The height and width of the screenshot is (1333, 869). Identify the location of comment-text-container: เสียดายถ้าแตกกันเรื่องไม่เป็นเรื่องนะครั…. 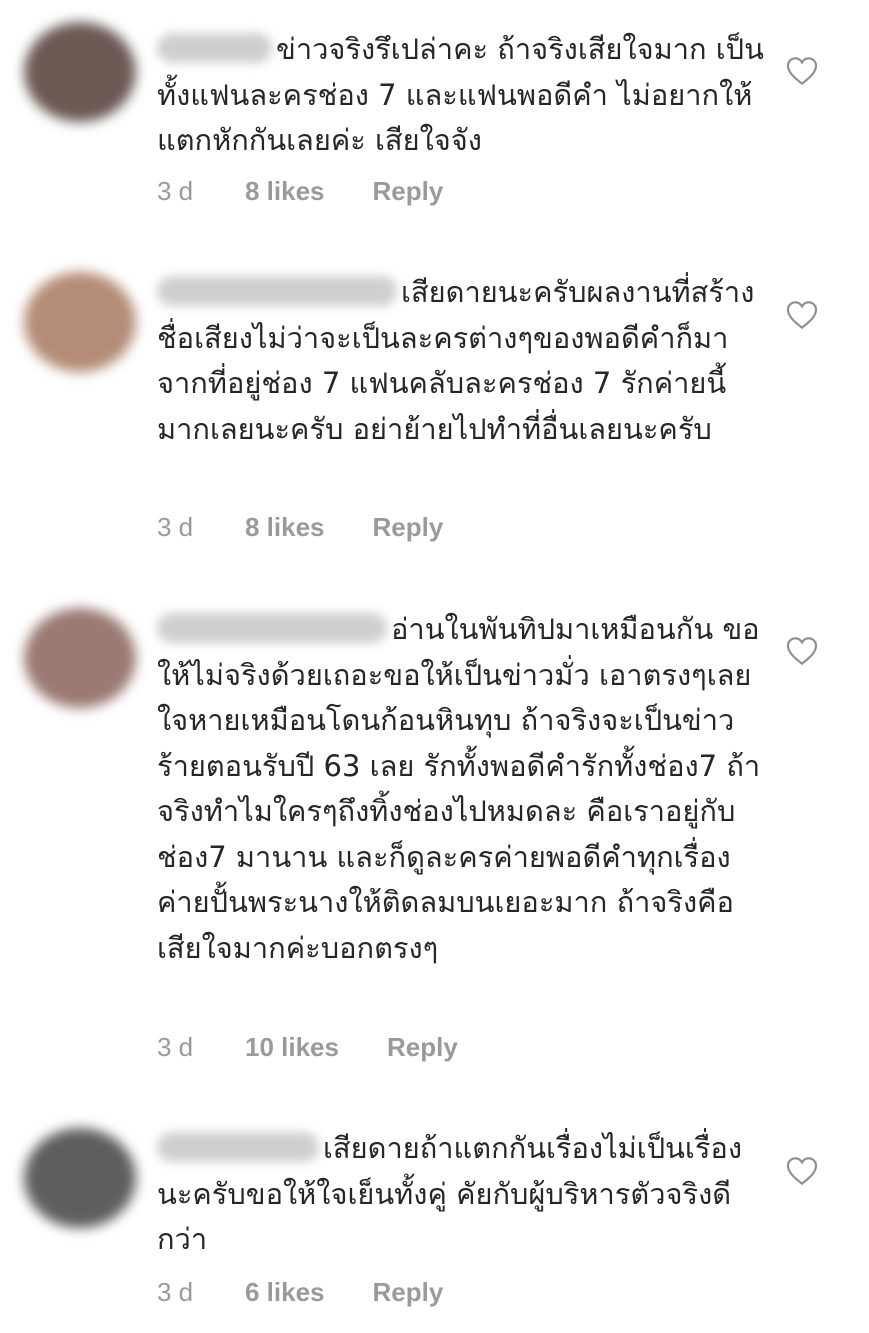
(462, 1194).